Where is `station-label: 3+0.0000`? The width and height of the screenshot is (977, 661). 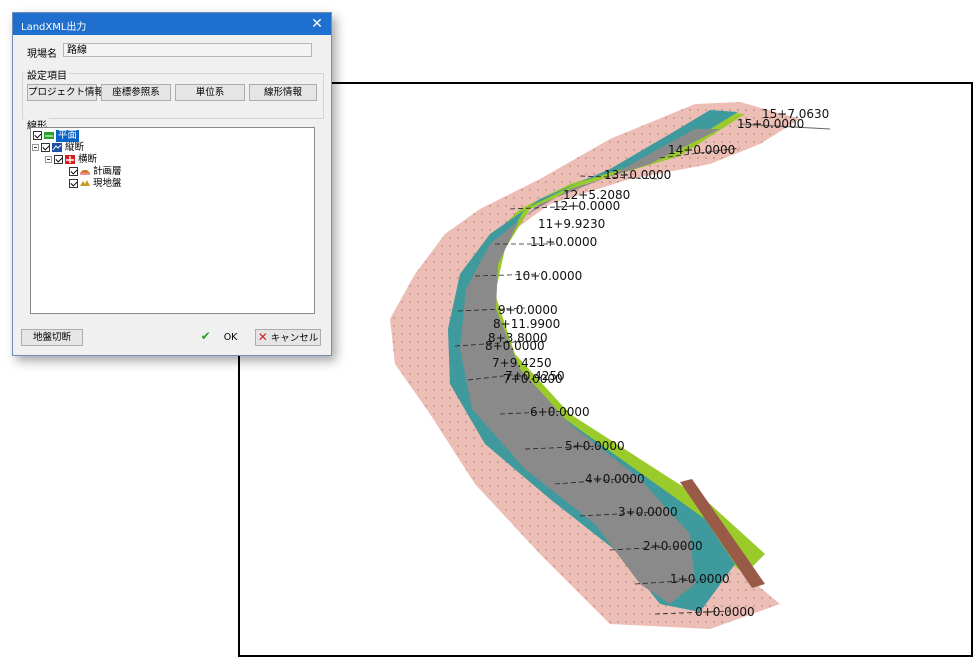 station-label: 3+0.0000 is located at coordinates (648, 512).